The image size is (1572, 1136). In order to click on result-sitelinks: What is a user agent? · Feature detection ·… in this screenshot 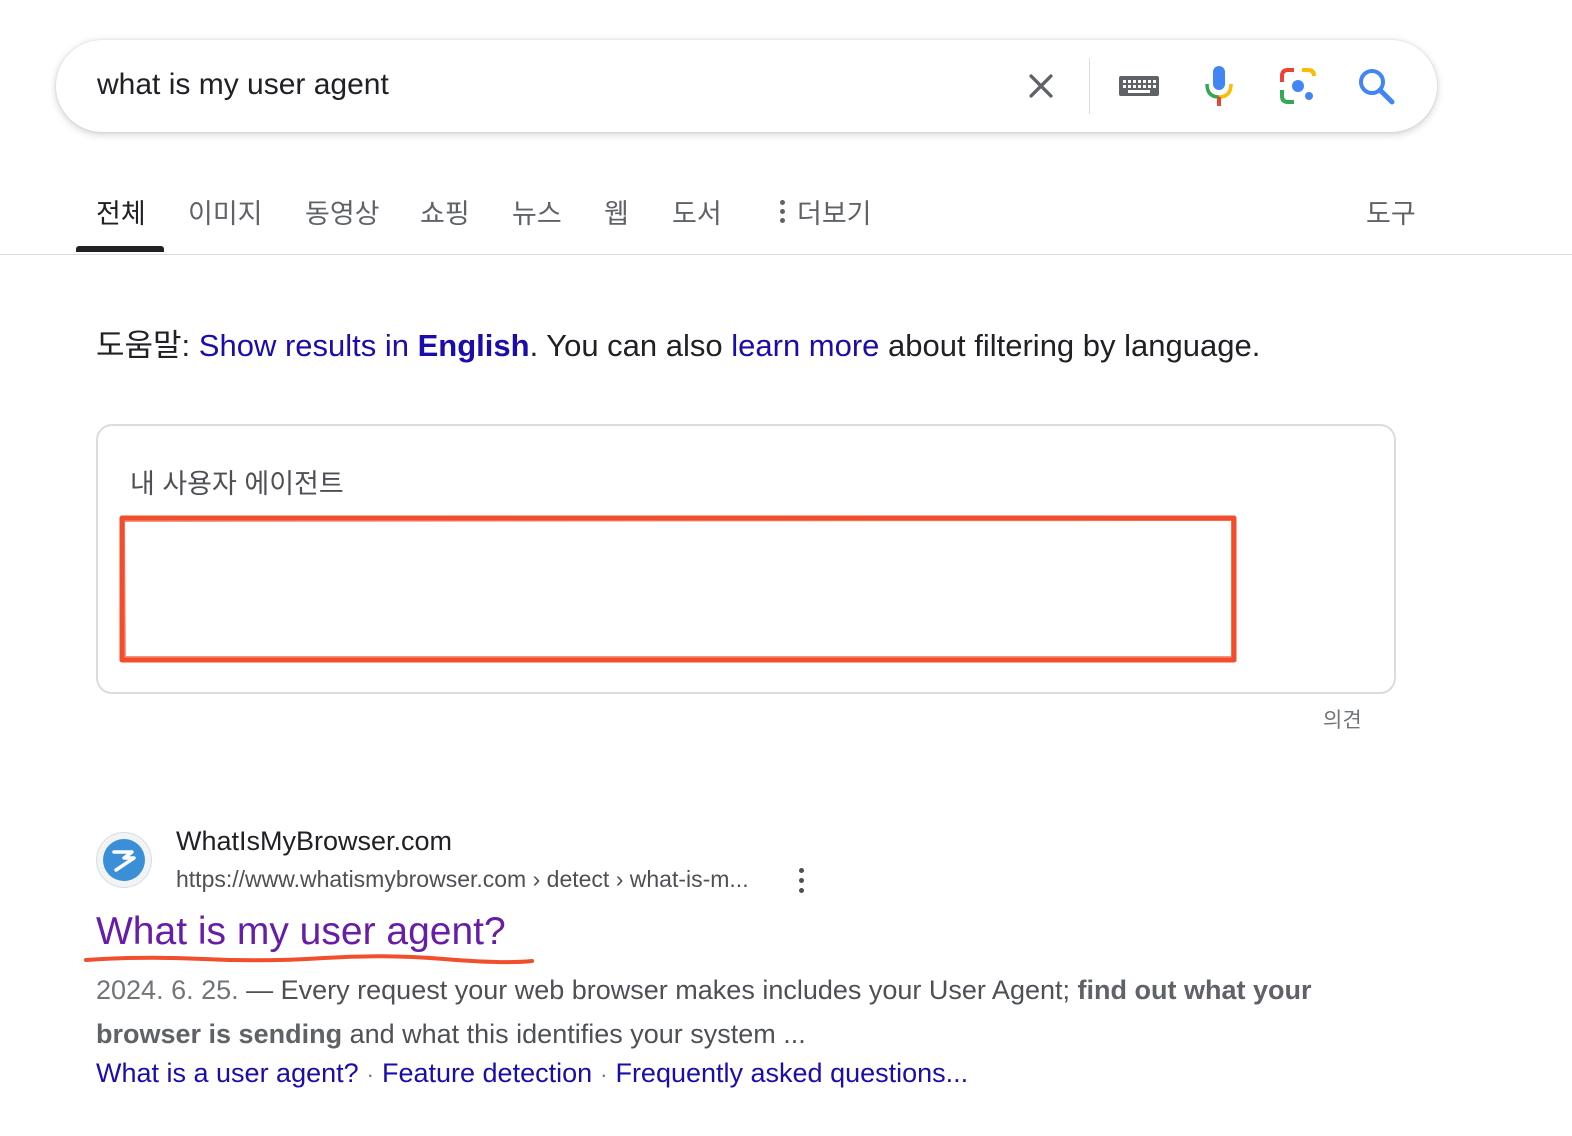, I will do `click(532, 1073)`.